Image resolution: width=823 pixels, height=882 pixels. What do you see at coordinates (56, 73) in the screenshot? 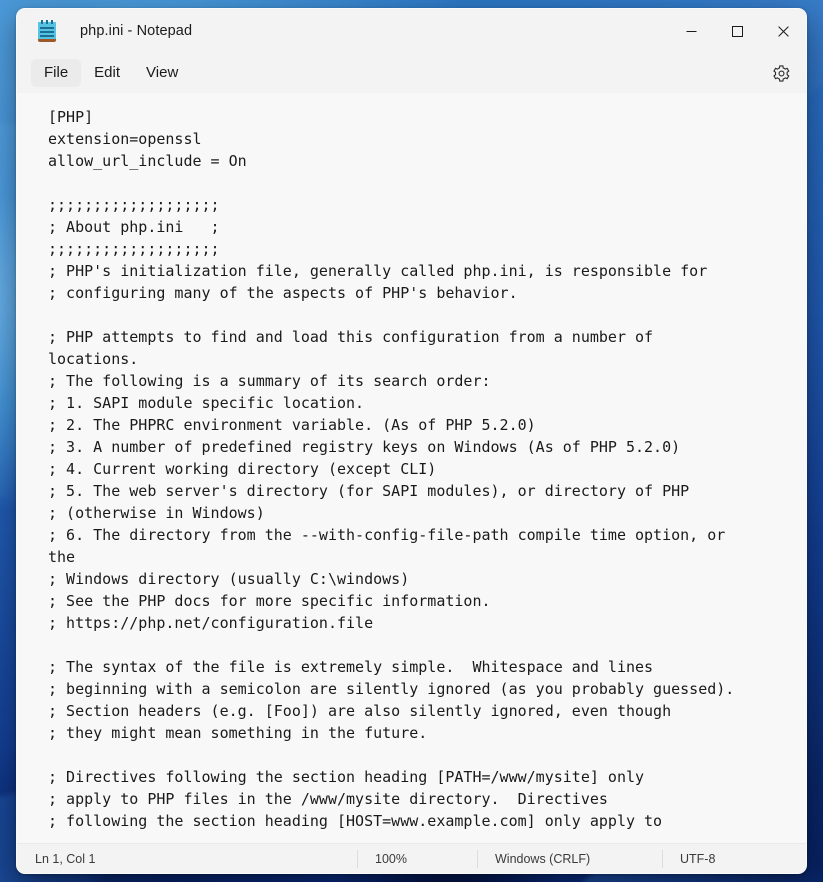
I see `menu-item-file: File` at bounding box center [56, 73].